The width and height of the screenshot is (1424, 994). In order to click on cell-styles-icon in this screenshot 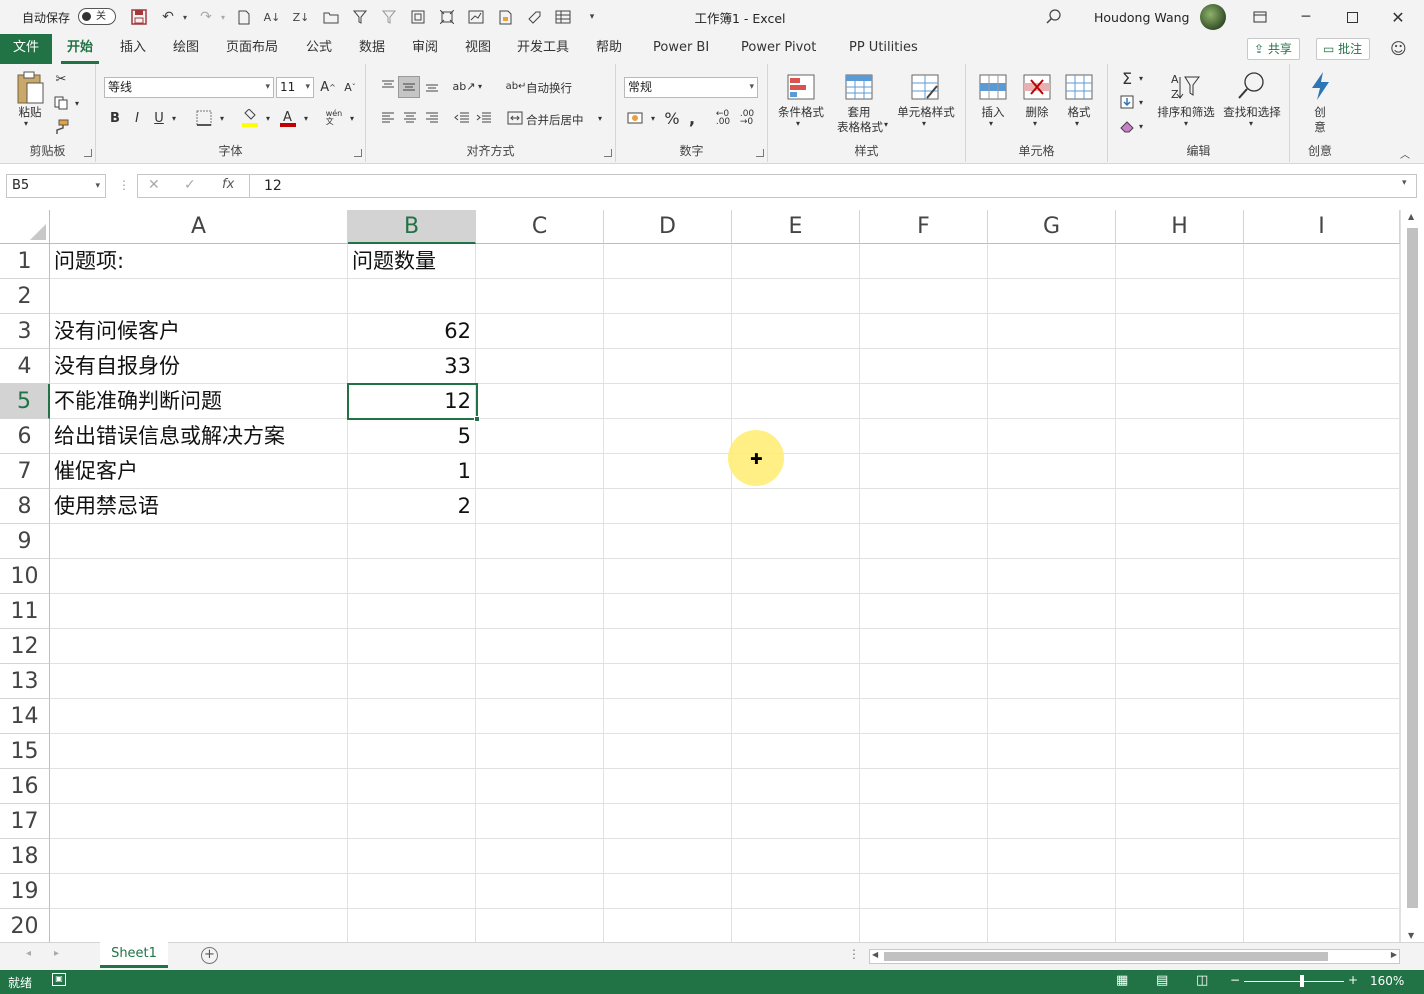, I will do `click(925, 87)`.